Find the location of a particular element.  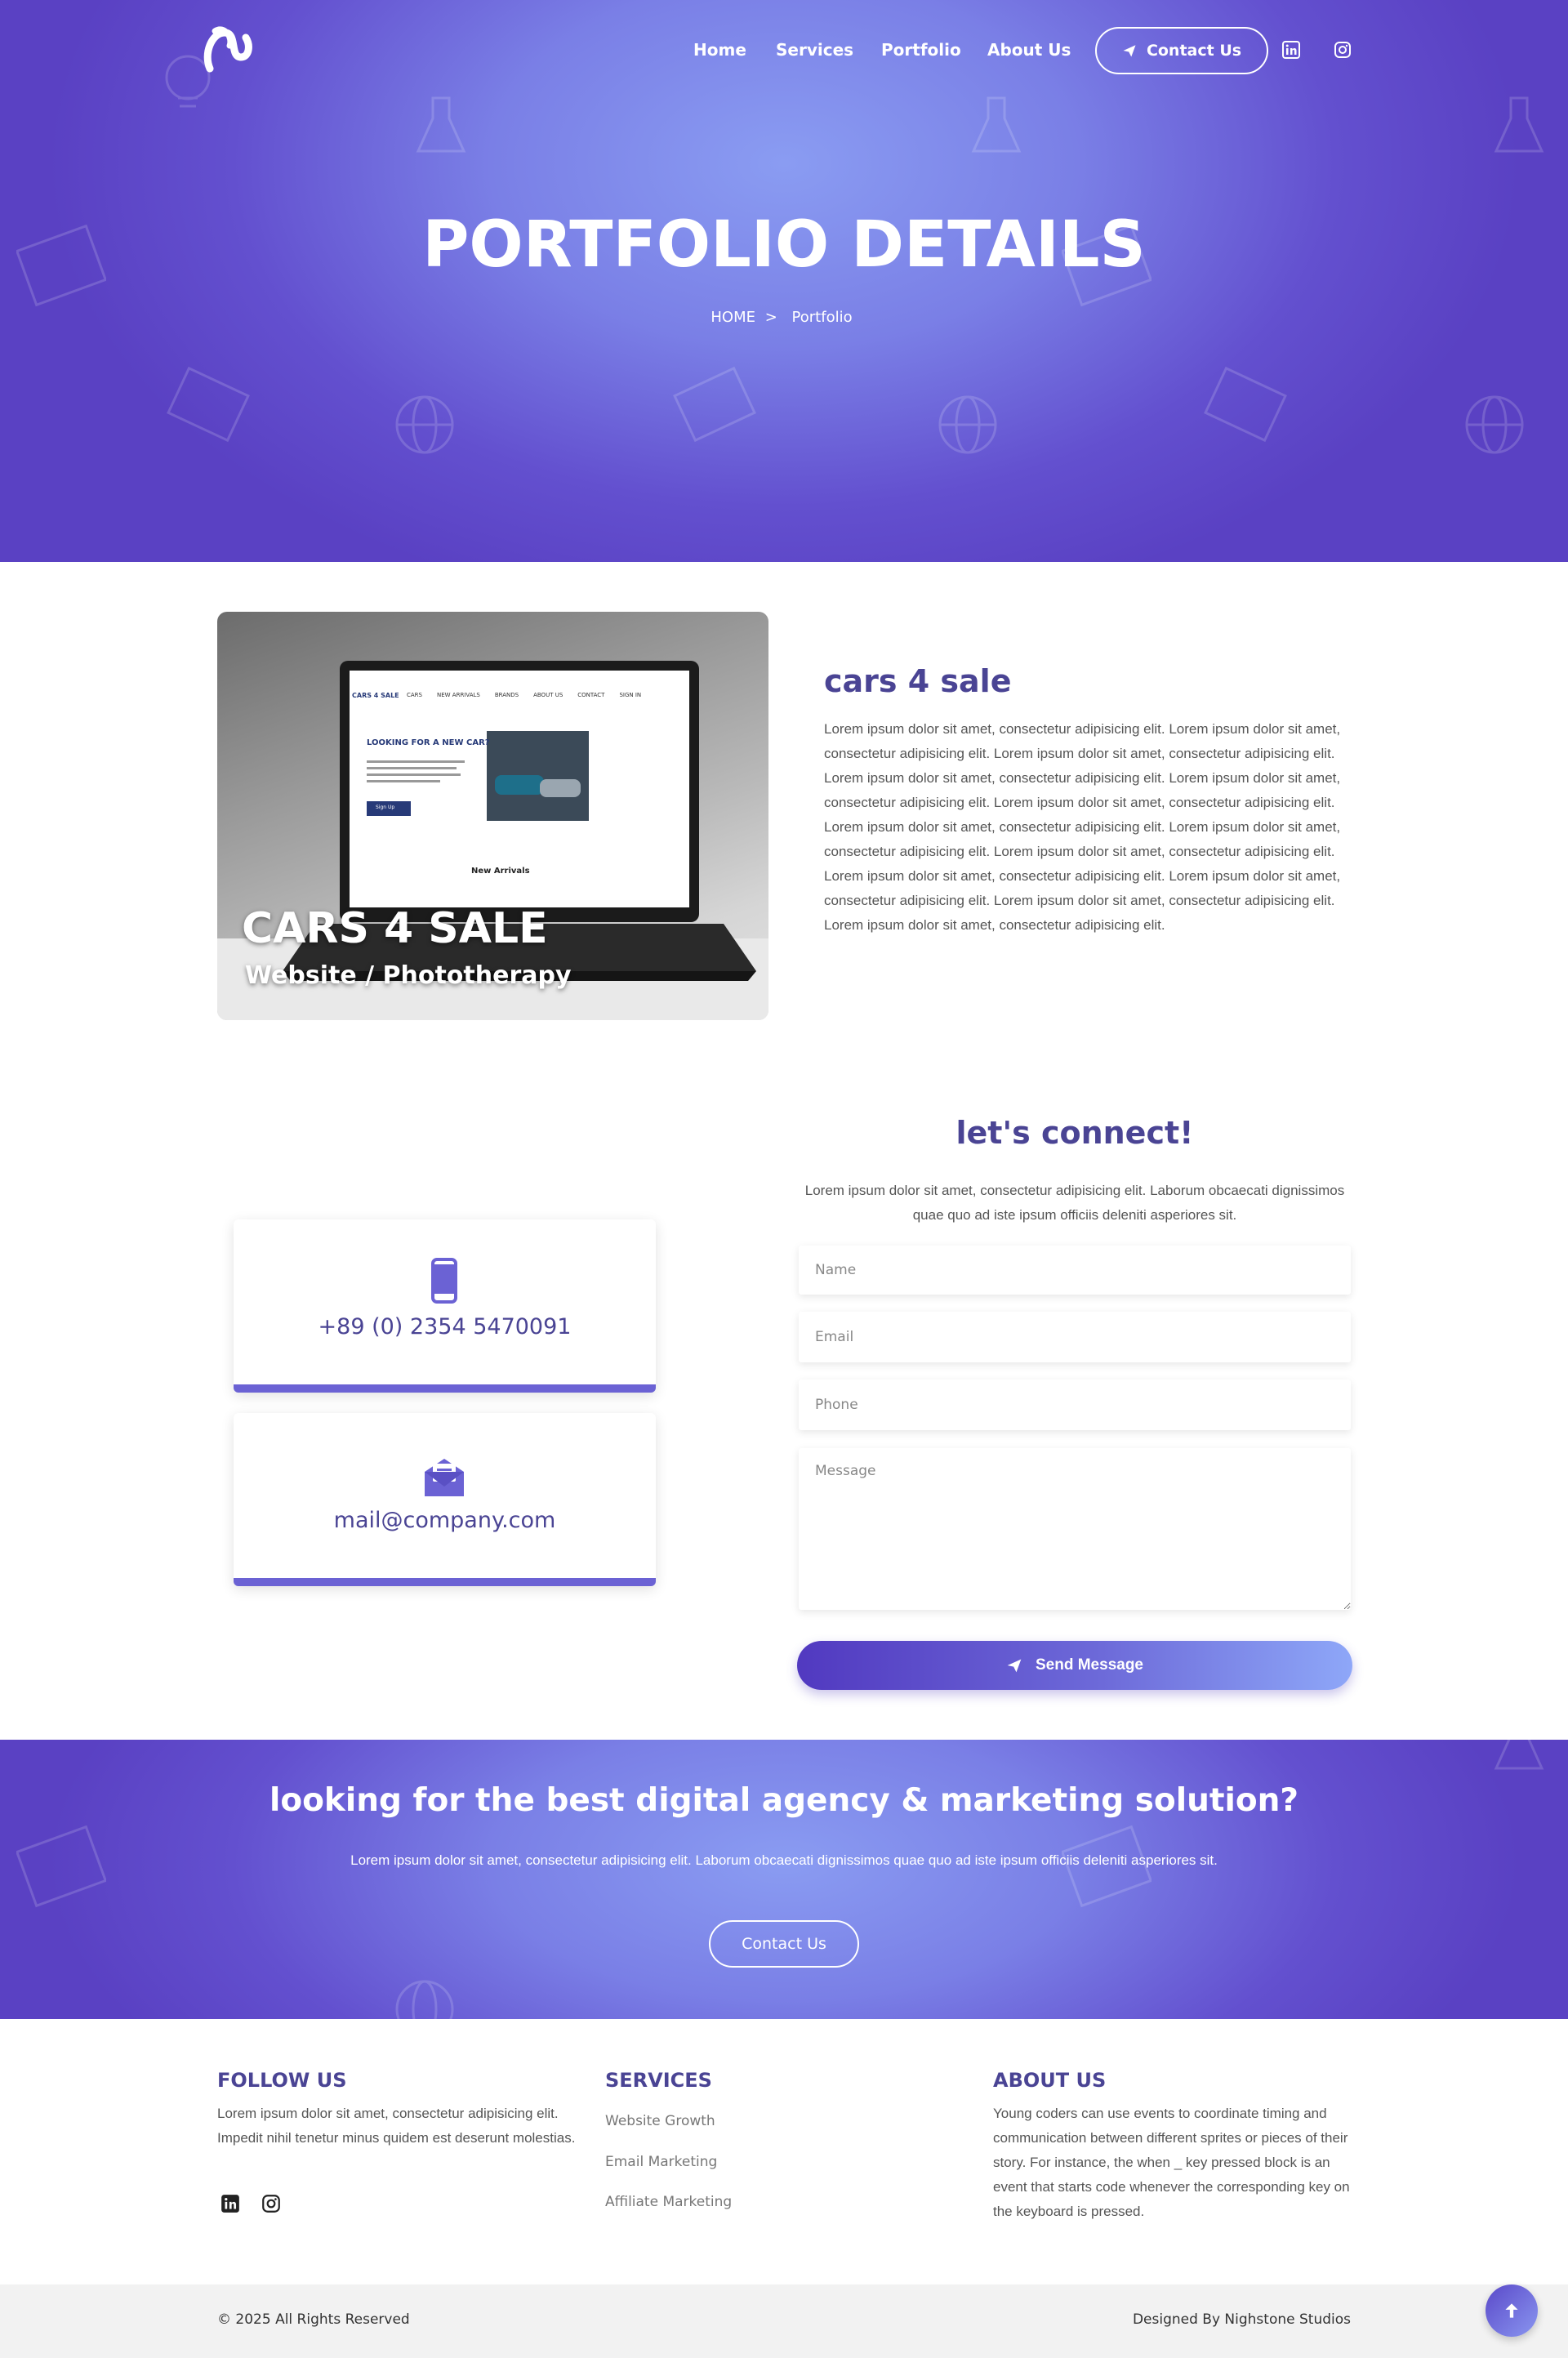

project-title: cars 4 sale is located at coordinates (918, 681).